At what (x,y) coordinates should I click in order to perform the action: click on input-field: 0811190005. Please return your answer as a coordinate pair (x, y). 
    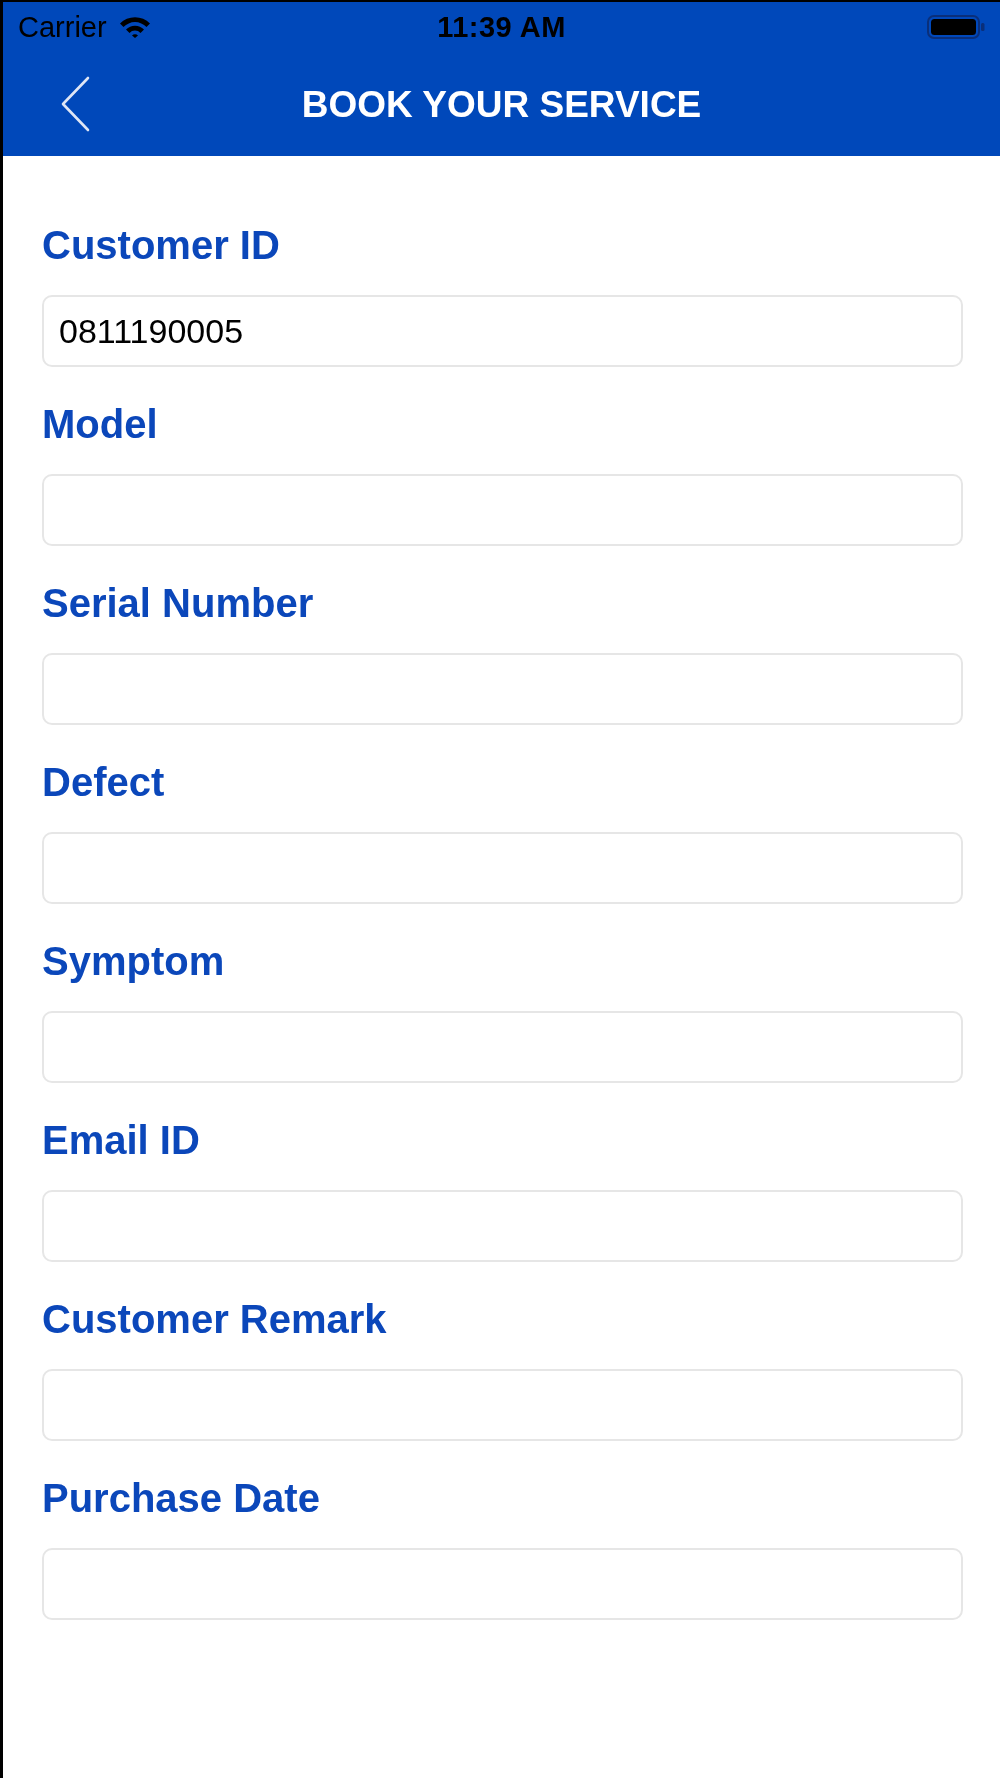
    Looking at the image, I should click on (502, 331).